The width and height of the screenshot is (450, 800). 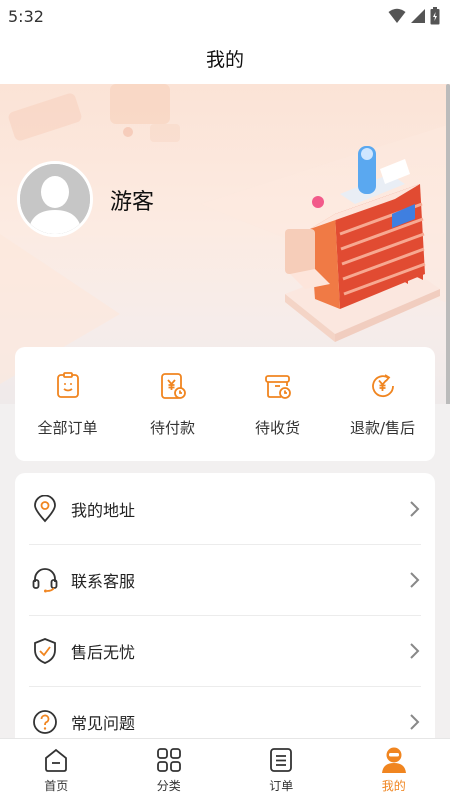 I want to click on yen-bill-icon, so click(x=173, y=386).